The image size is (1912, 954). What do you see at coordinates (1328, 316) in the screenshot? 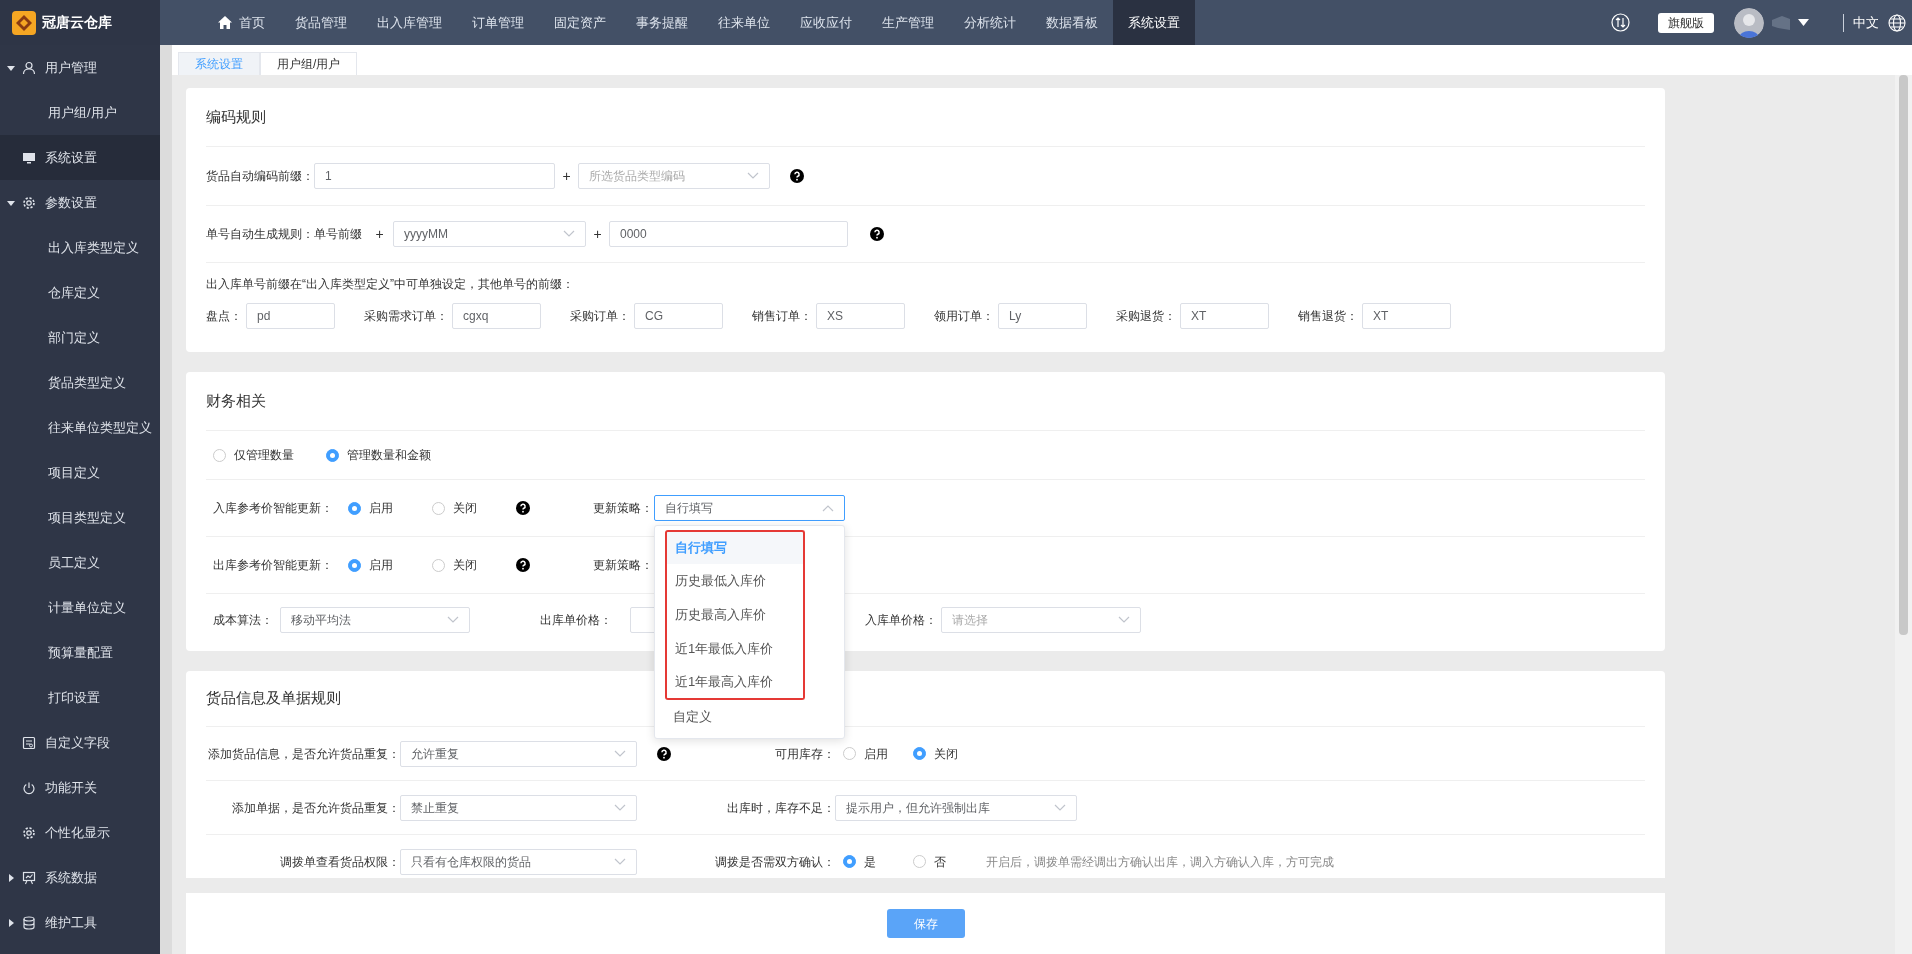
I see `field-label: 销售退货：` at bounding box center [1328, 316].